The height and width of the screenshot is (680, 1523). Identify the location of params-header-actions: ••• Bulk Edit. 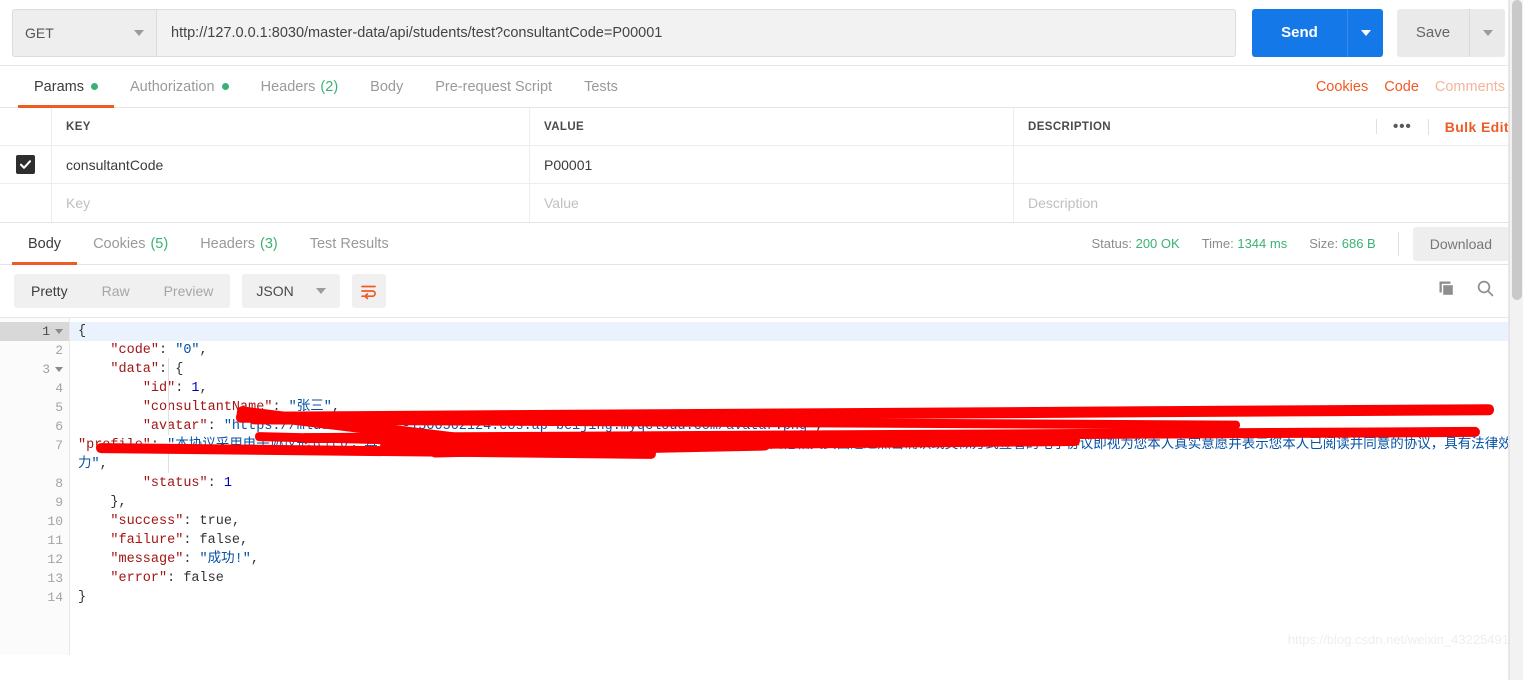
(1442, 126).